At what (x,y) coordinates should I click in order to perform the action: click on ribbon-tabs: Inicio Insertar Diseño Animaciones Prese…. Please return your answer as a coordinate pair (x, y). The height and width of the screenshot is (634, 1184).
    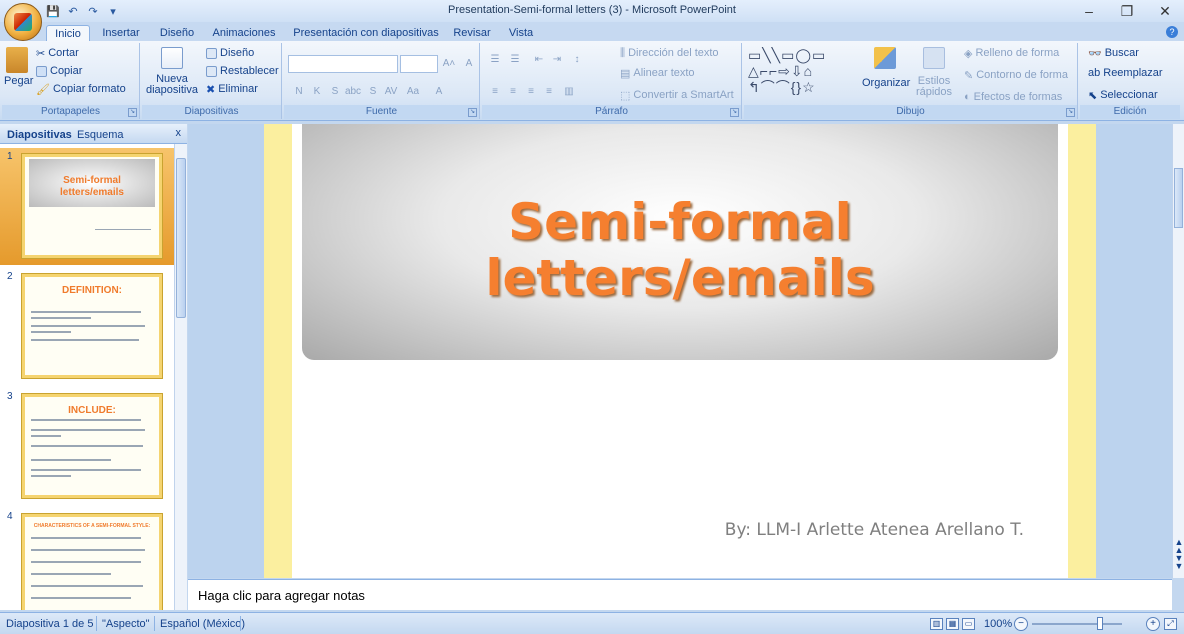
    Looking at the image, I should click on (592, 32).